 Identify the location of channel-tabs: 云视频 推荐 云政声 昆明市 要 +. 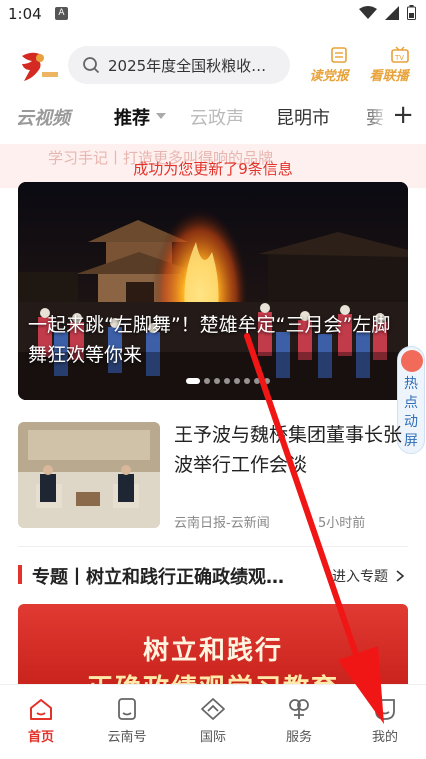
(213, 118).